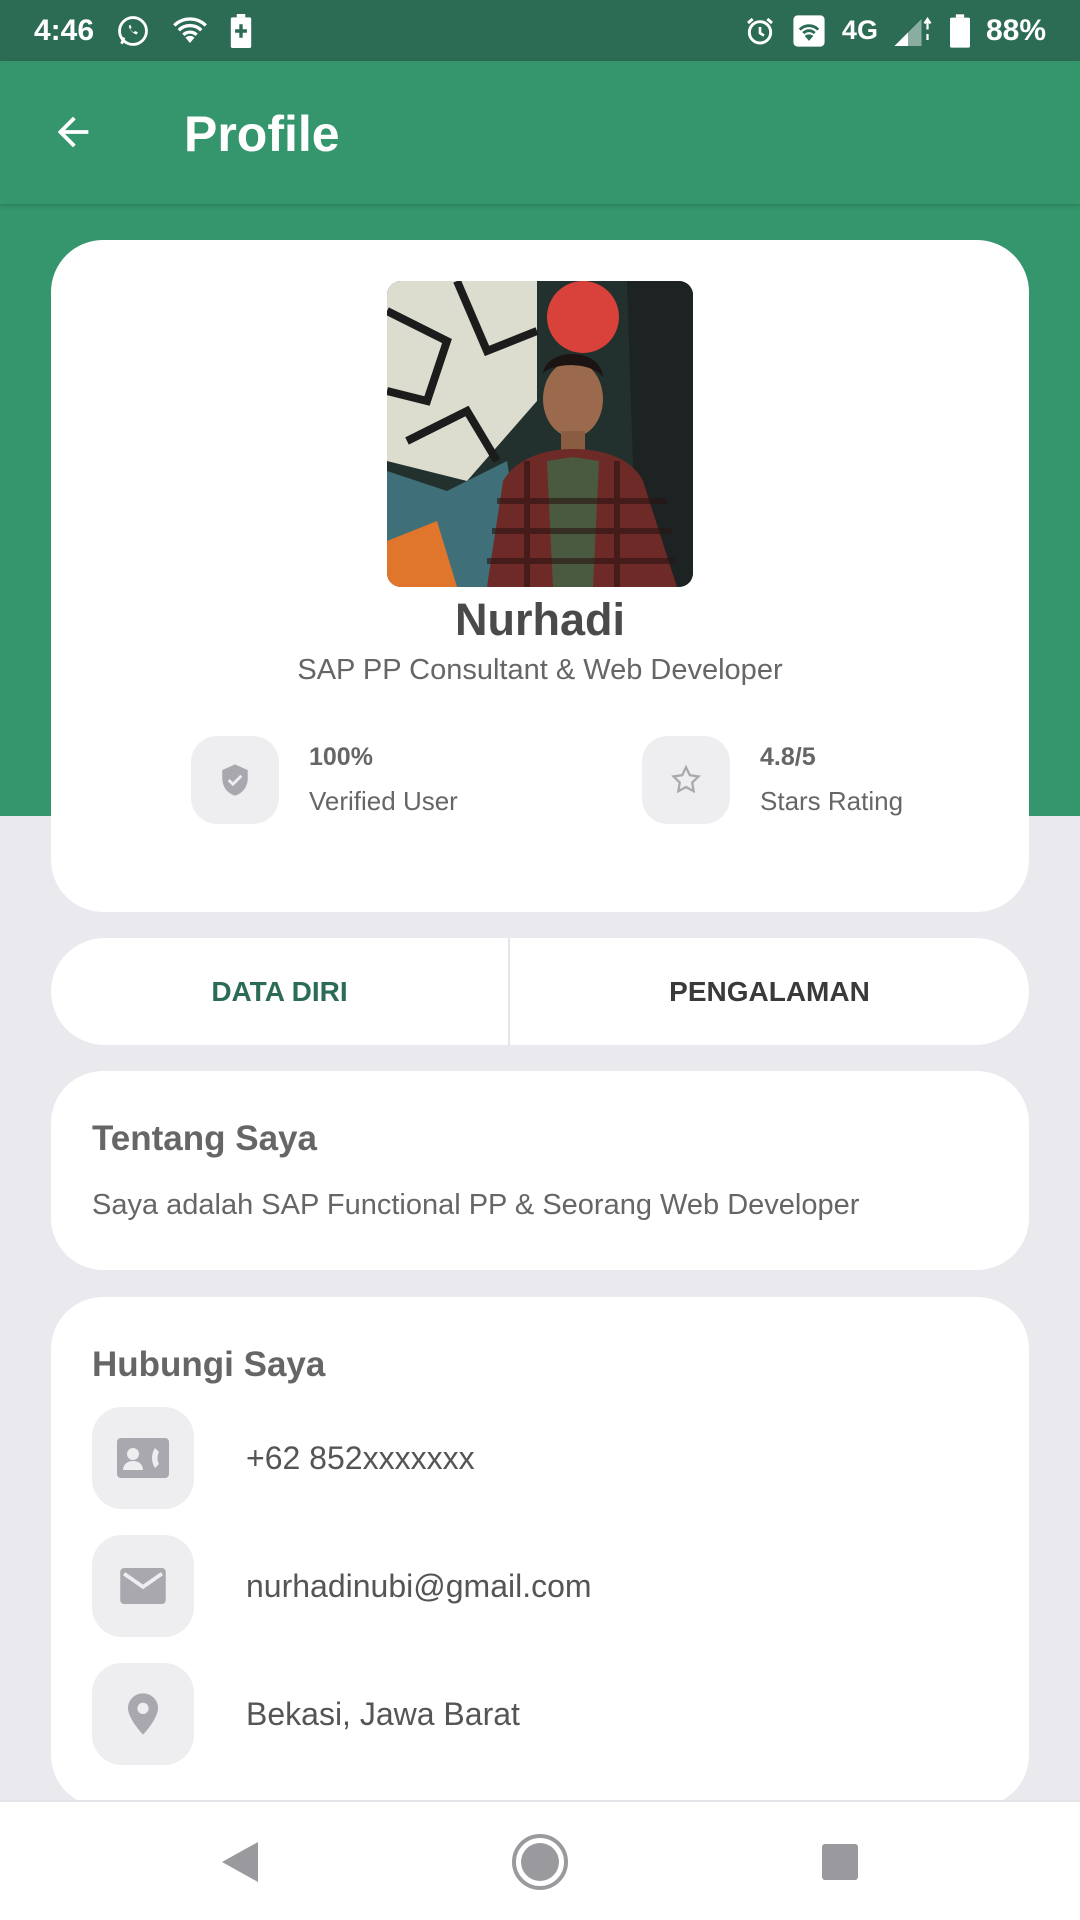 The width and height of the screenshot is (1080, 1920). What do you see at coordinates (540, 1714) in the screenshot?
I see `contact-location-row: Bekasi, Jawa Barat` at bounding box center [540, 1714].